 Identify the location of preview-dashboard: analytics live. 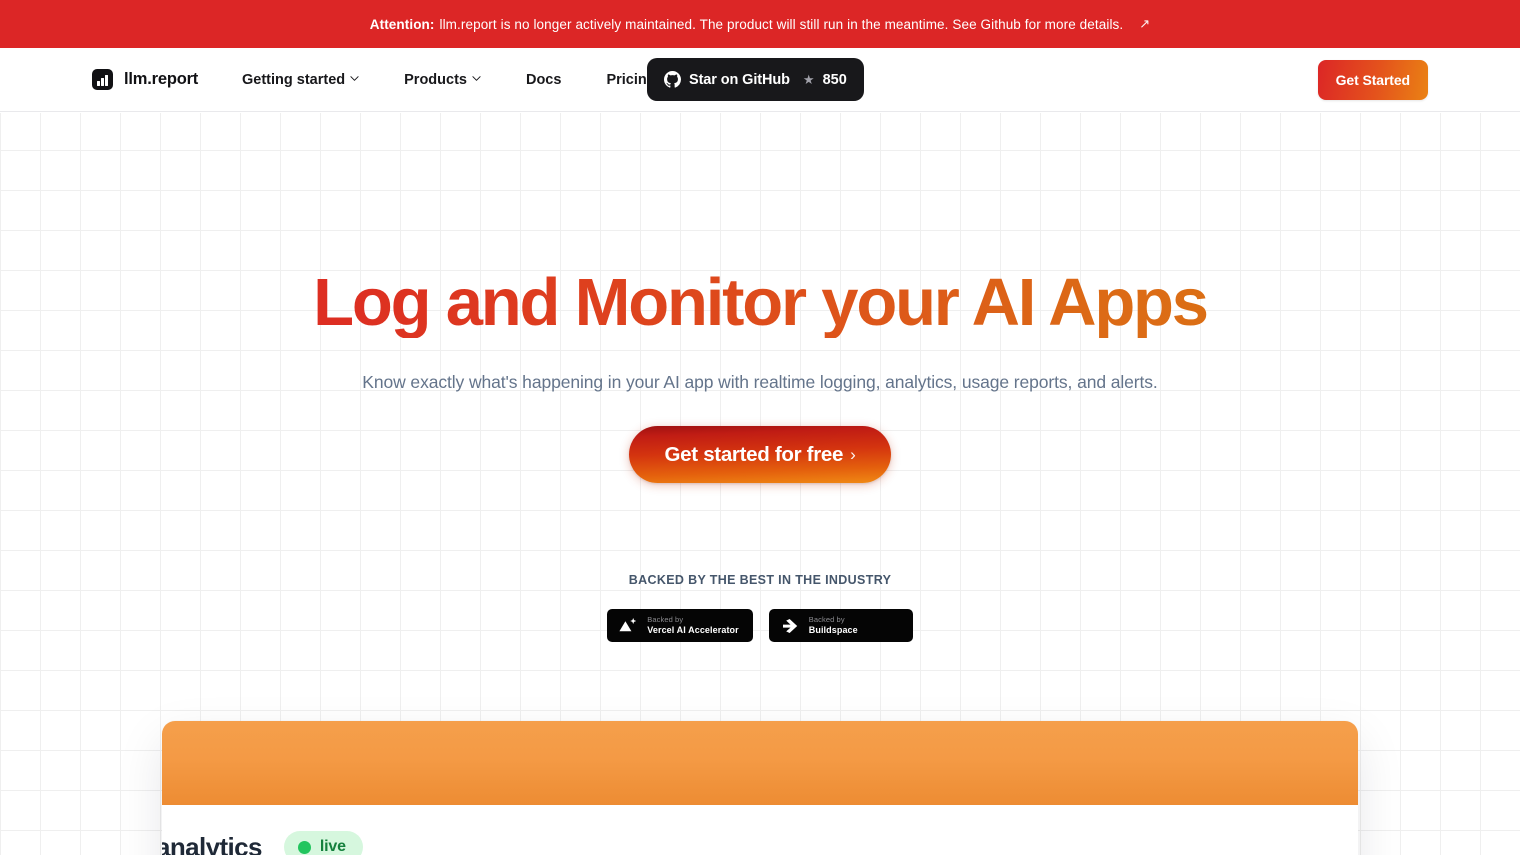
(760, 830).